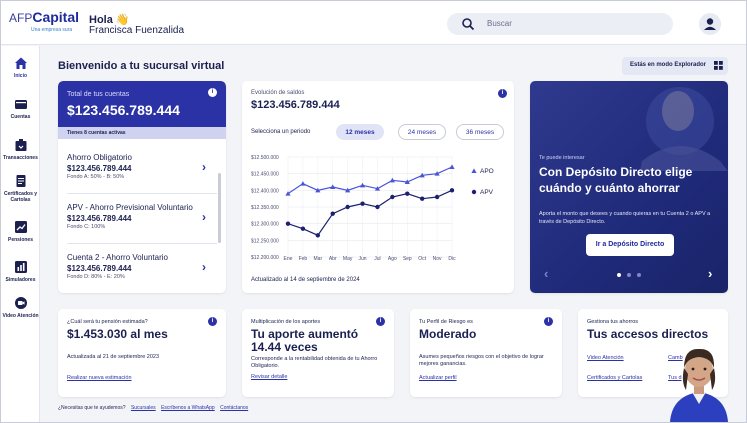  I want to click on account-name: Ahorro Obligatorio, so click(99, 157).